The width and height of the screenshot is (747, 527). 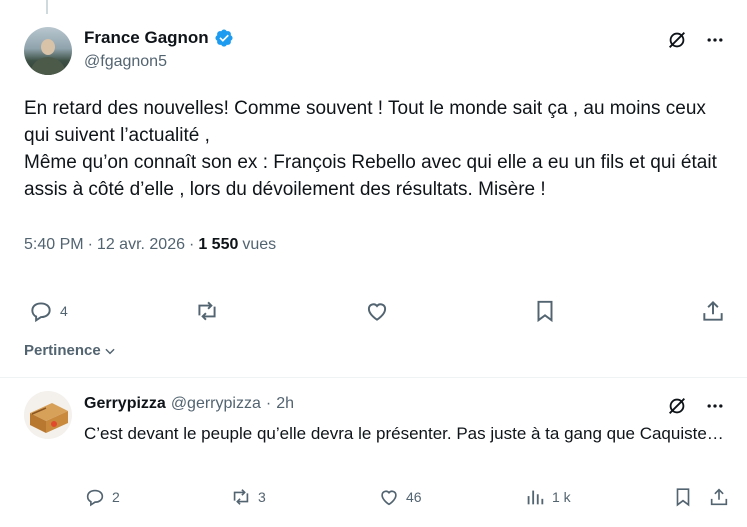 I want to click on like-button: 46, so click(x=400, y=497).